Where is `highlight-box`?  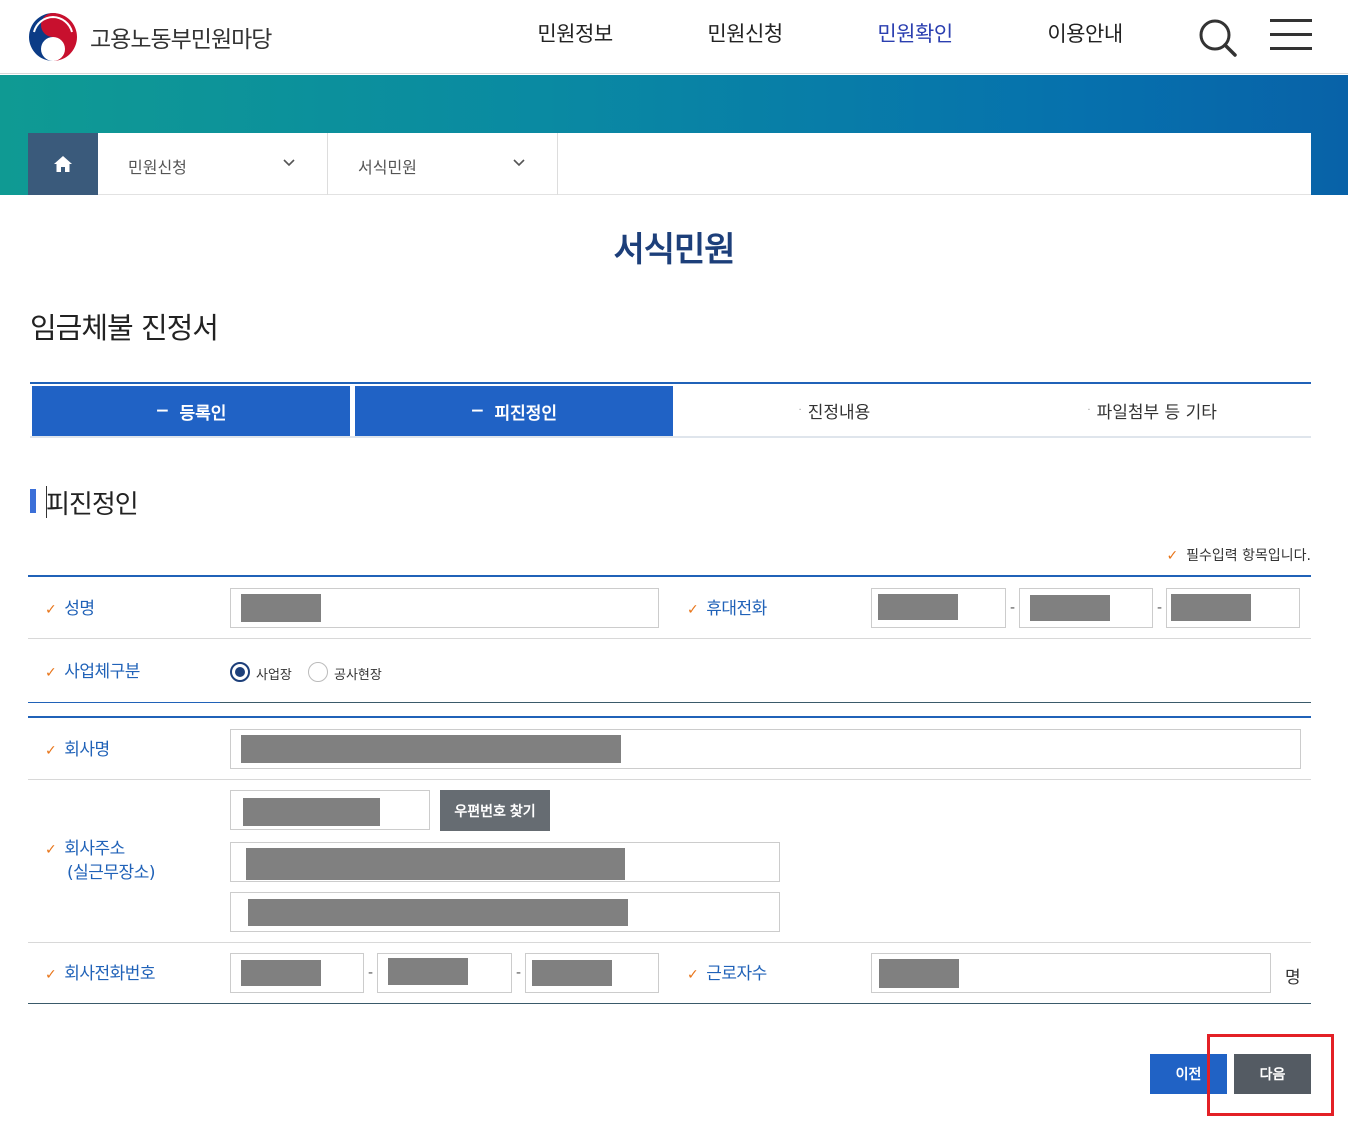 highlight-box is located at coordinates (1270, 1075).